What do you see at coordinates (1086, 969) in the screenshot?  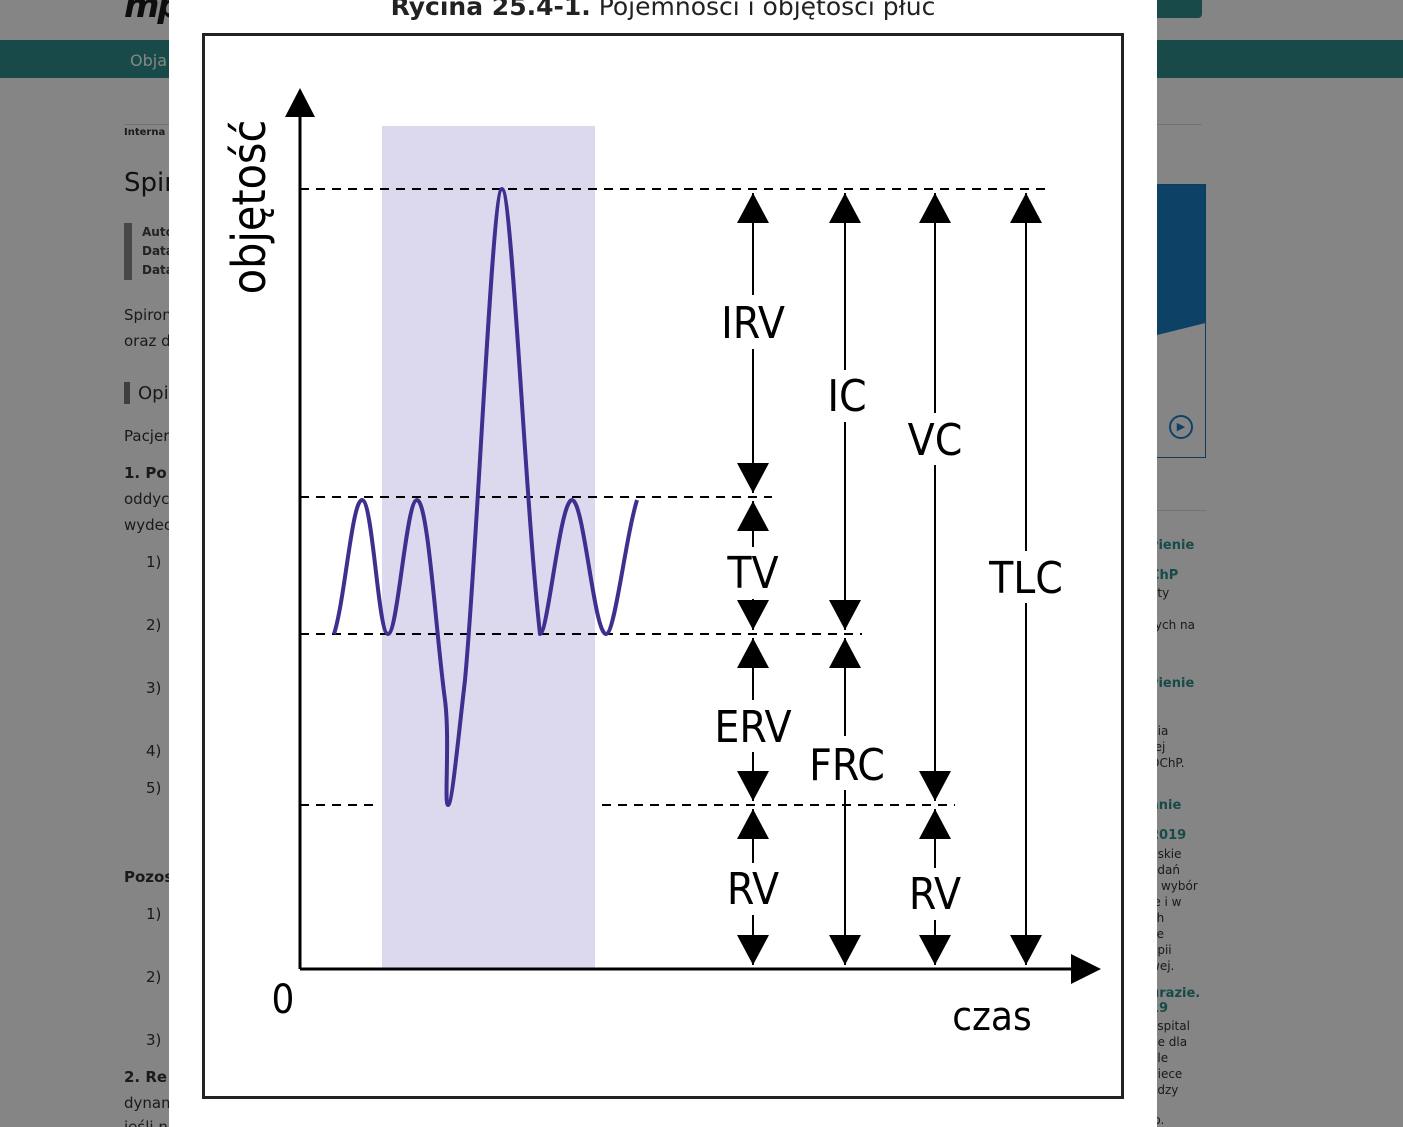 I see `x-axis-arrow` at bounding box center [1086, 969].